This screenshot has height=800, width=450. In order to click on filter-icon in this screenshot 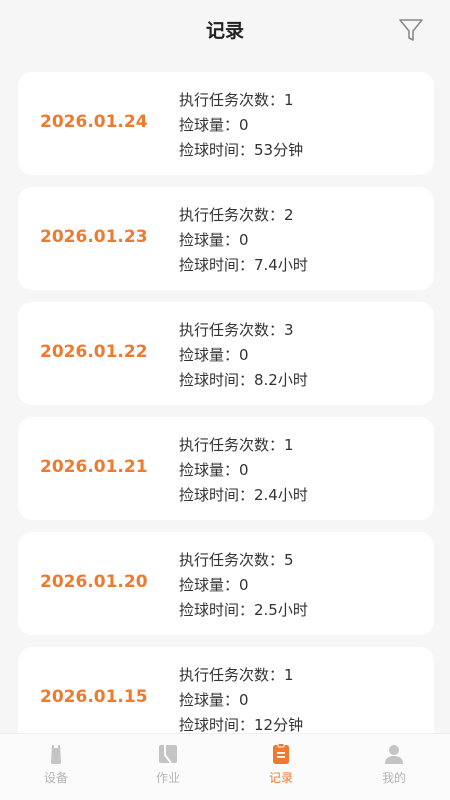, I will do `click(411, 30)`.